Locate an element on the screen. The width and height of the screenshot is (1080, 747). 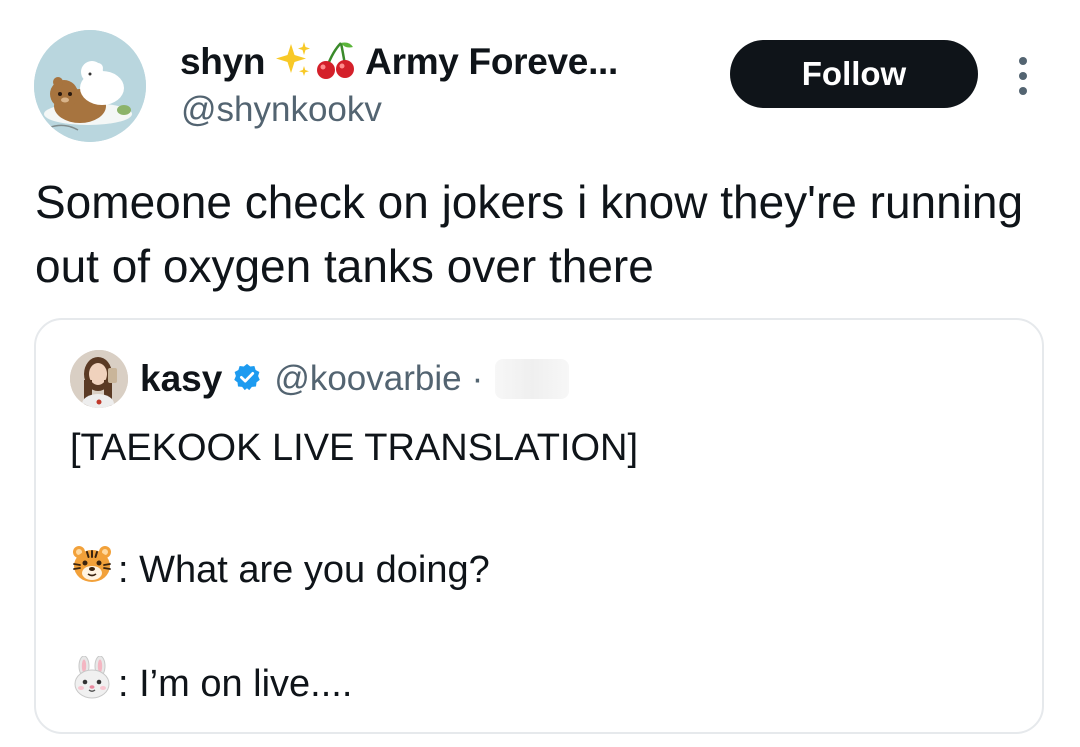
quoted-line-1-text: : What are you doing? is located at coordinates (304, 570).